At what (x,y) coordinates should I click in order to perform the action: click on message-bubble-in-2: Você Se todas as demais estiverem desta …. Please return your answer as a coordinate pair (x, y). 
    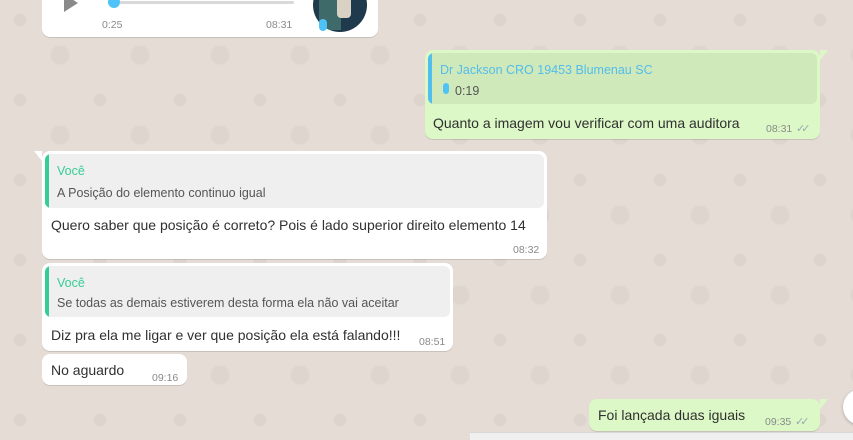
    Looking at the image, I should click on (247, 307).